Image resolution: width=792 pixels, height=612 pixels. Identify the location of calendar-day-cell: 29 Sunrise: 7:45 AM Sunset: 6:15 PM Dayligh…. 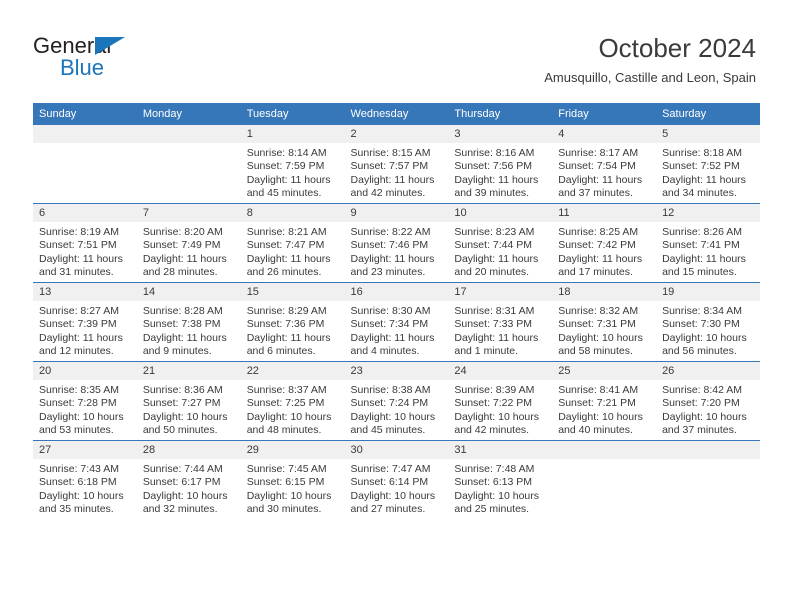
(292, 479).